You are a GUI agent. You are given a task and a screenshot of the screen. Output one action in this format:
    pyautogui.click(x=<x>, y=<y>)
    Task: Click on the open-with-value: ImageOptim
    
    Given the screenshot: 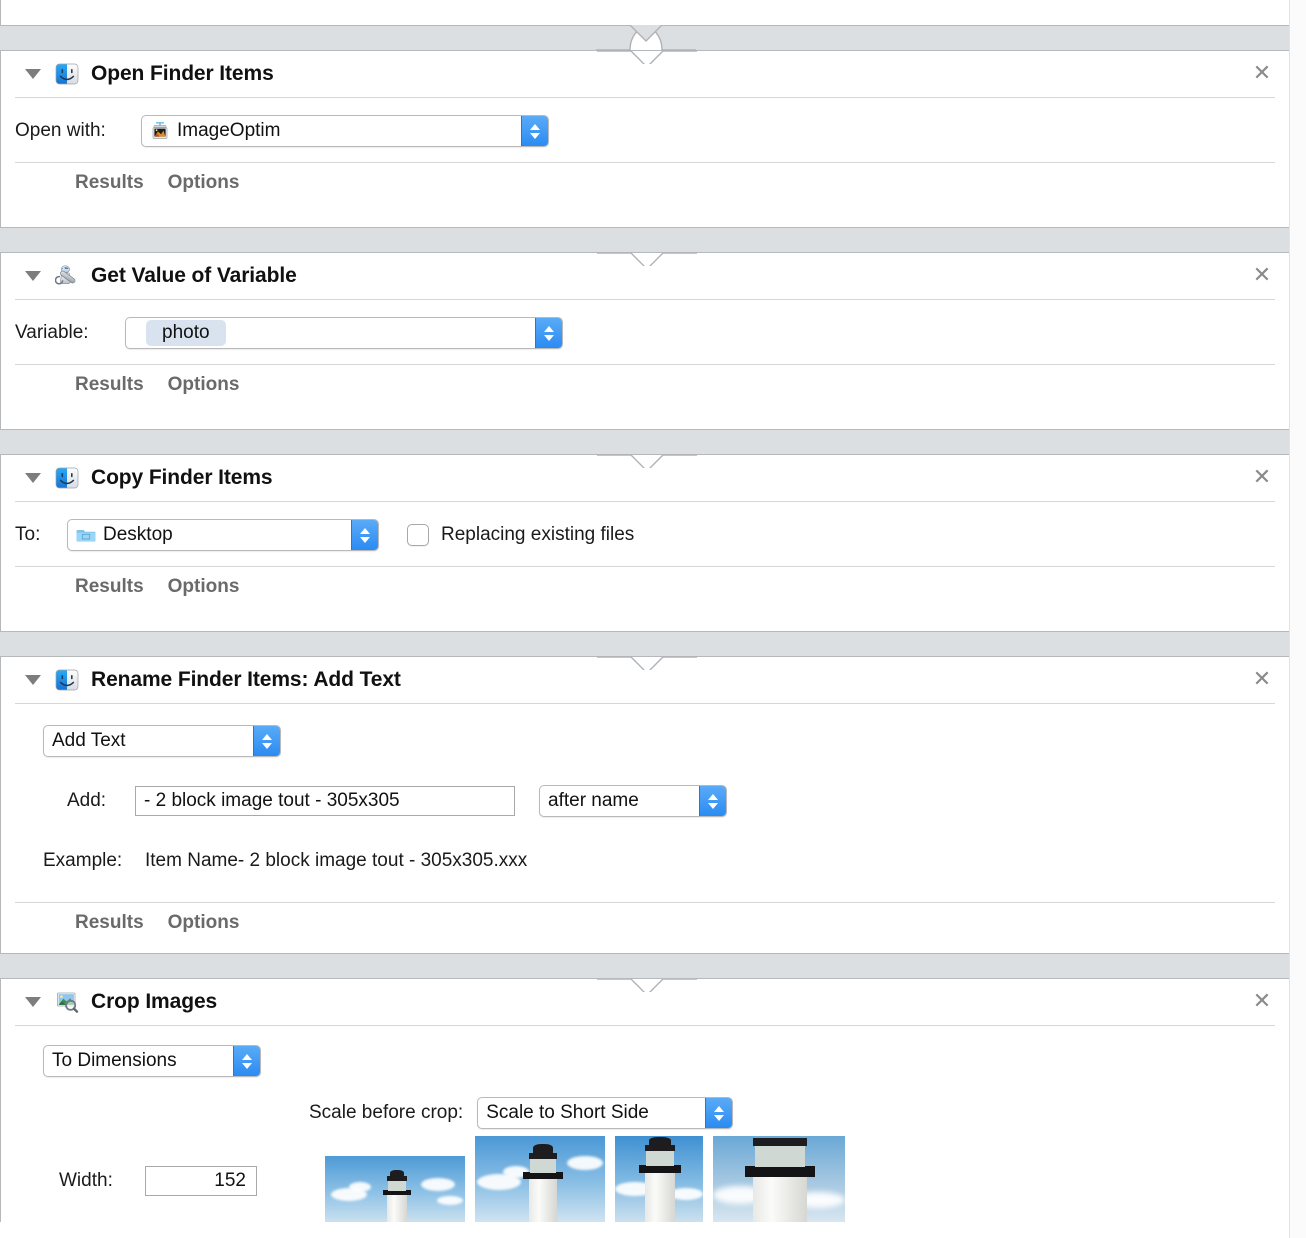 What is the action you would take?
    pyautogui.click(x=229, y=130)
    